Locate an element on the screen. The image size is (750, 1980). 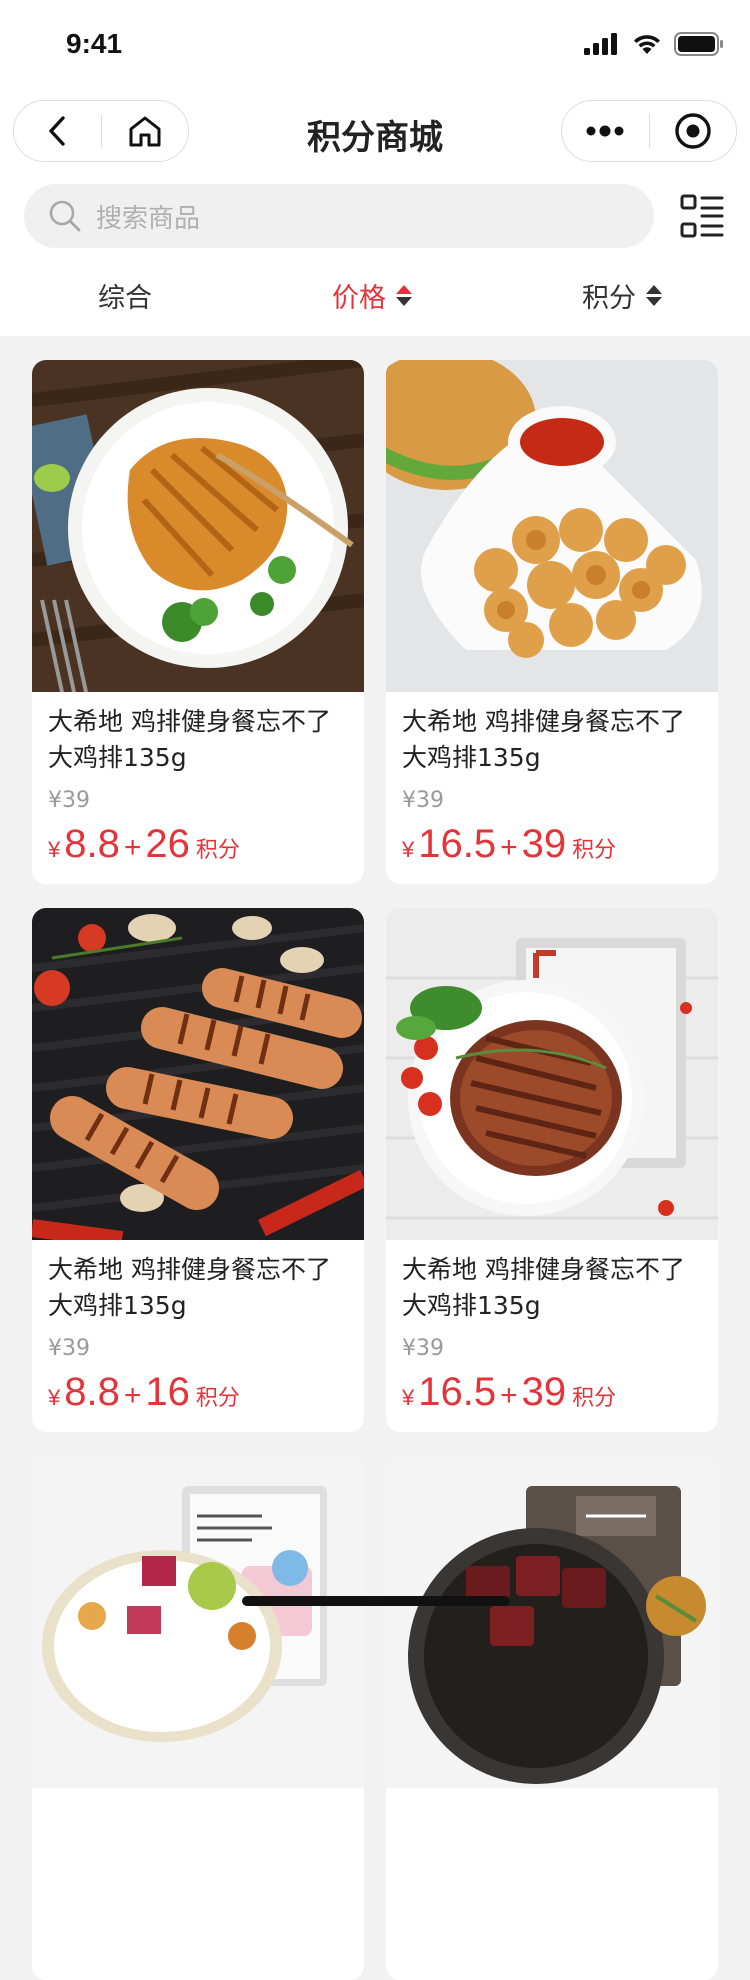
product-card: 大希地 鸡排健身餐忘不了大鸡排135g ¥39 ¥ 8.8 + 26 积分 is located at coordinates (198, 622).